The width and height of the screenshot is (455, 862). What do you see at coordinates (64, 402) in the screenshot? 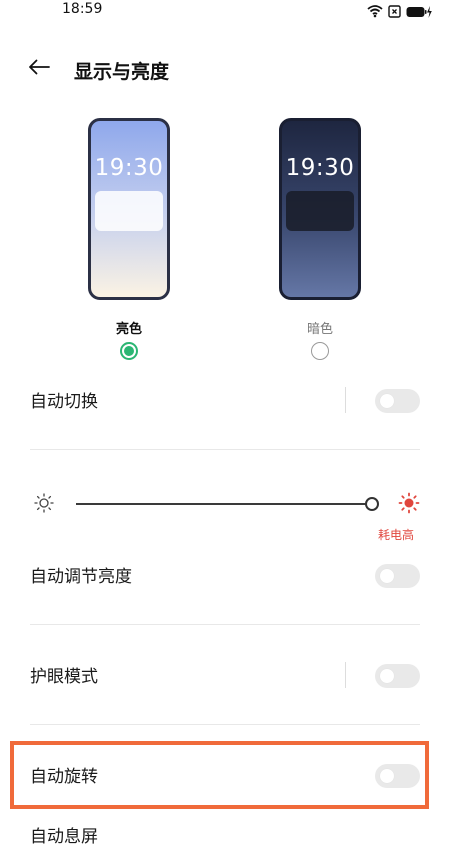
I see `auto-switch-label: 自动切换` at bounding box center [64, 402].